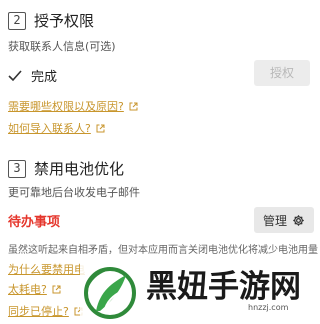 The width and height of the screenshot is (320, 324). What do you see at coordinates (34, 222) in the screenshot?
I see `todo-label: 待办事项` at bounding box center [34, 222].